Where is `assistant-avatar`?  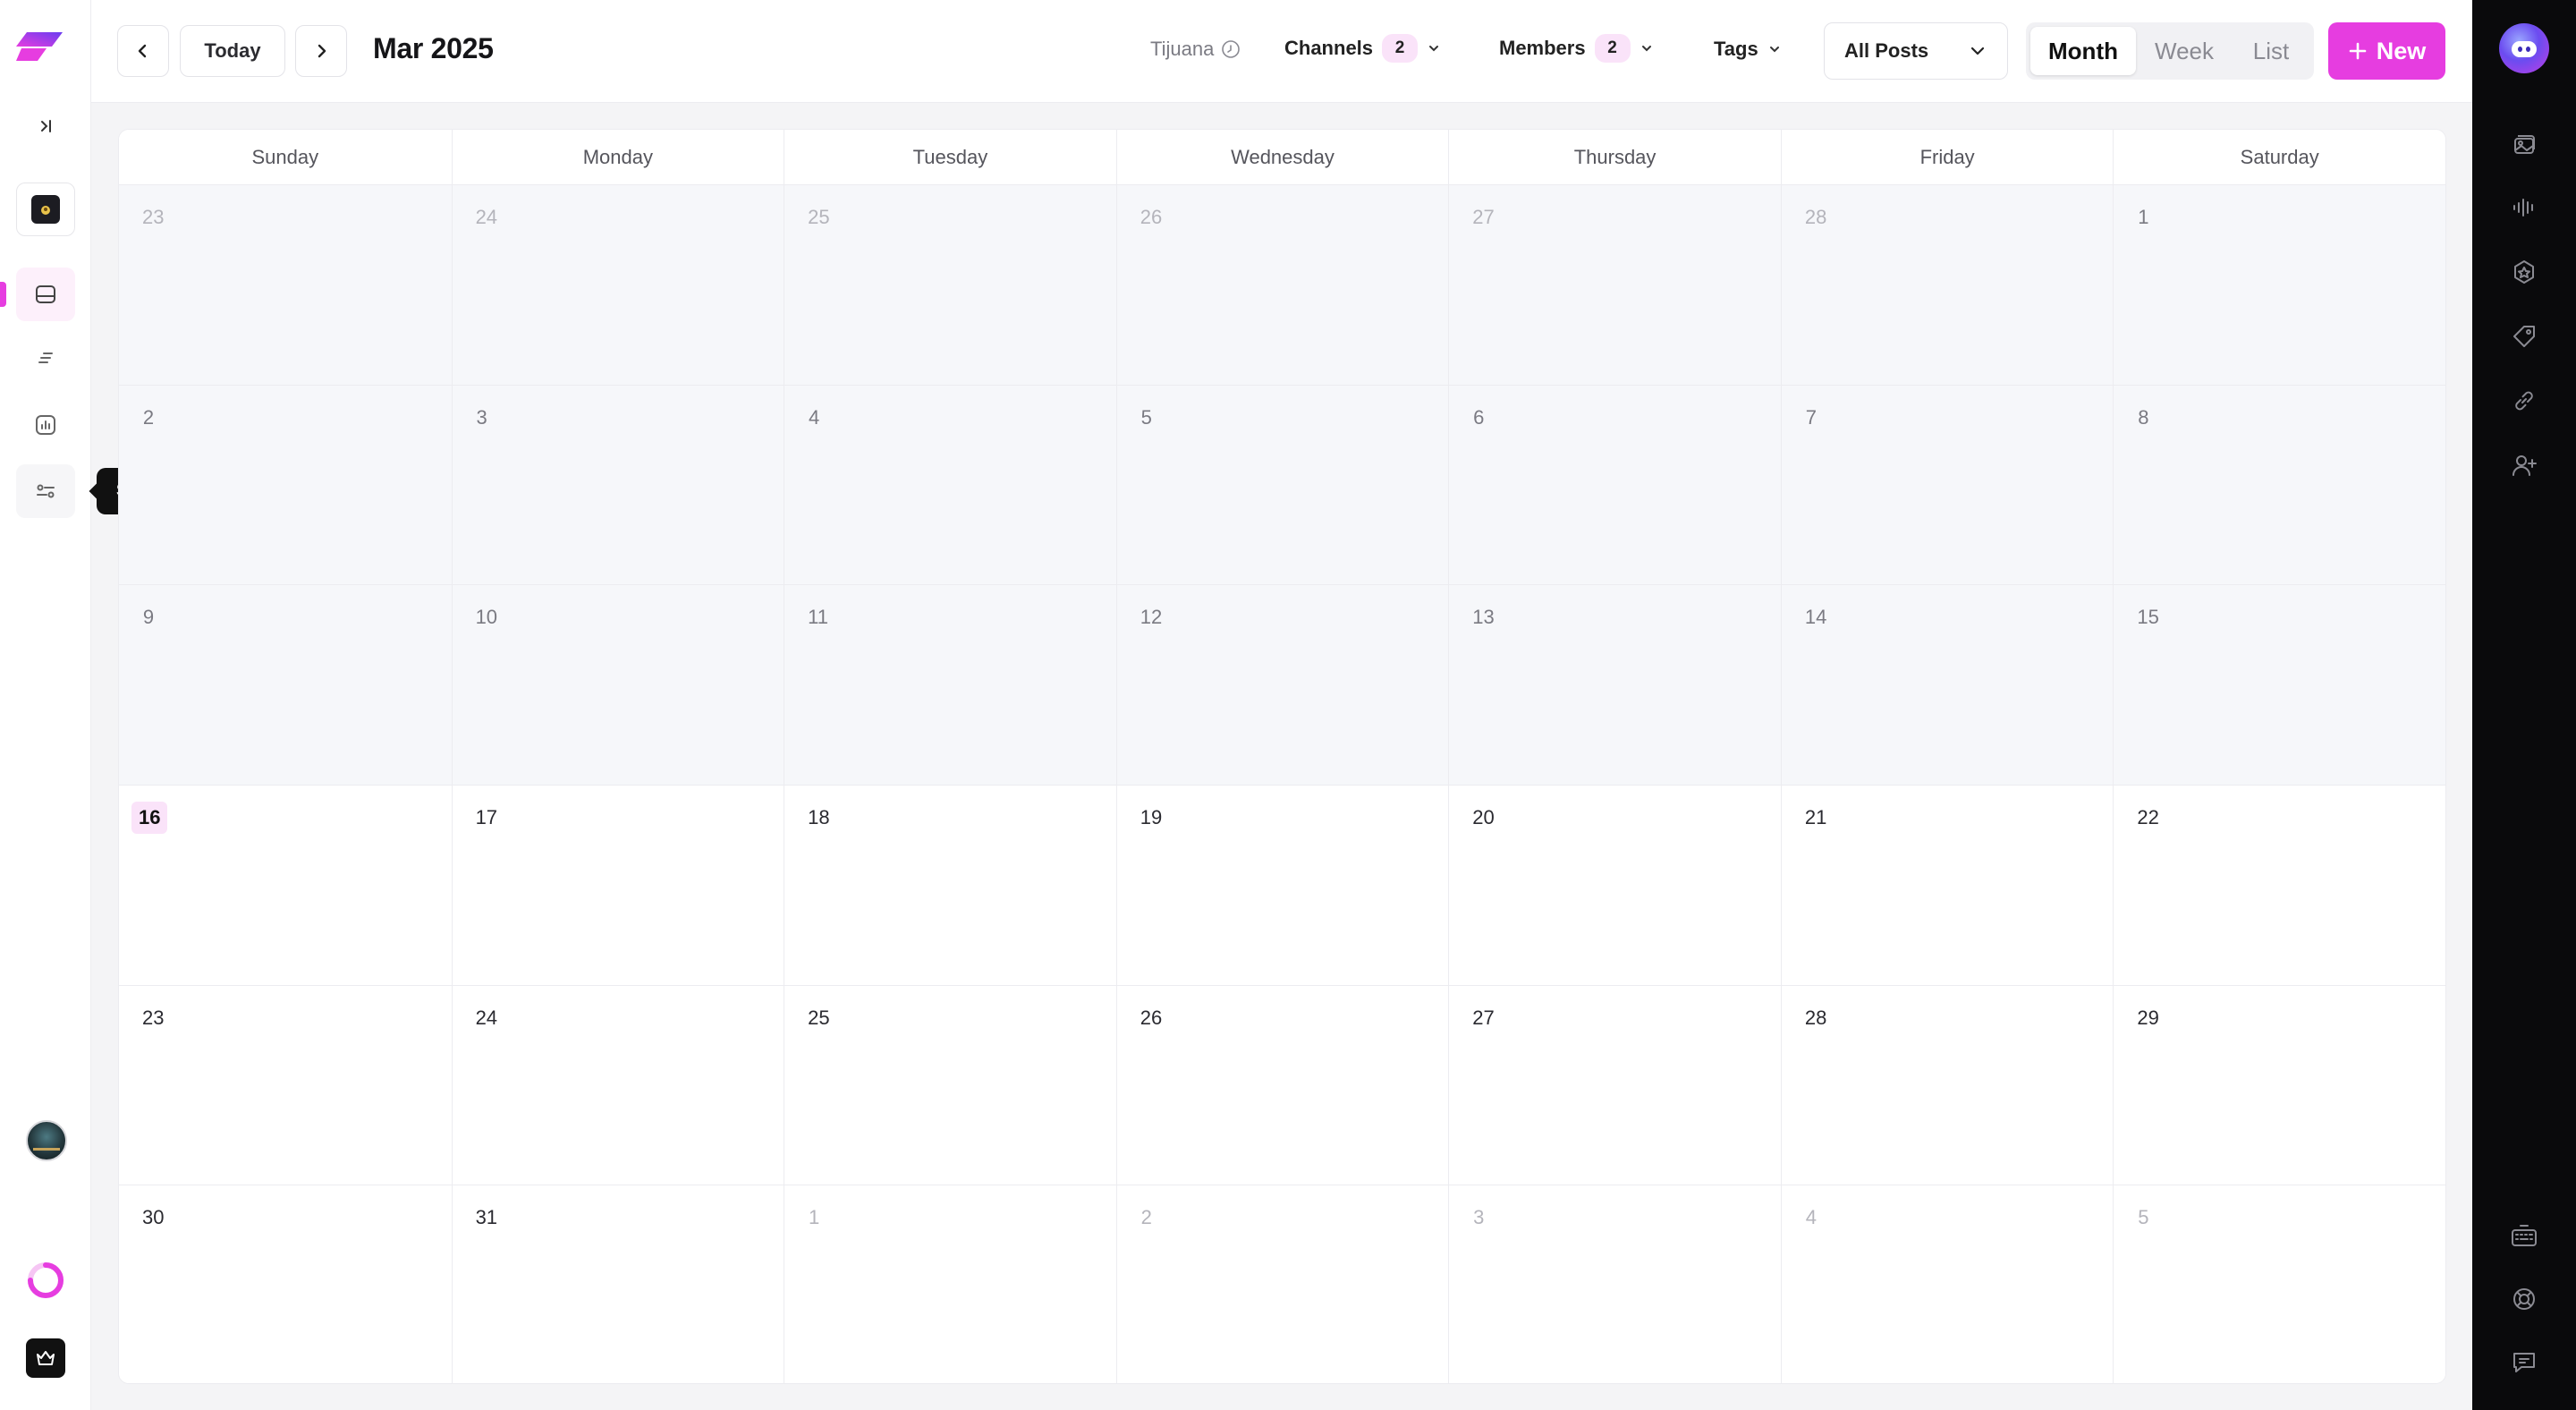 assistant-avatar is located at coordinates (2524, 48).